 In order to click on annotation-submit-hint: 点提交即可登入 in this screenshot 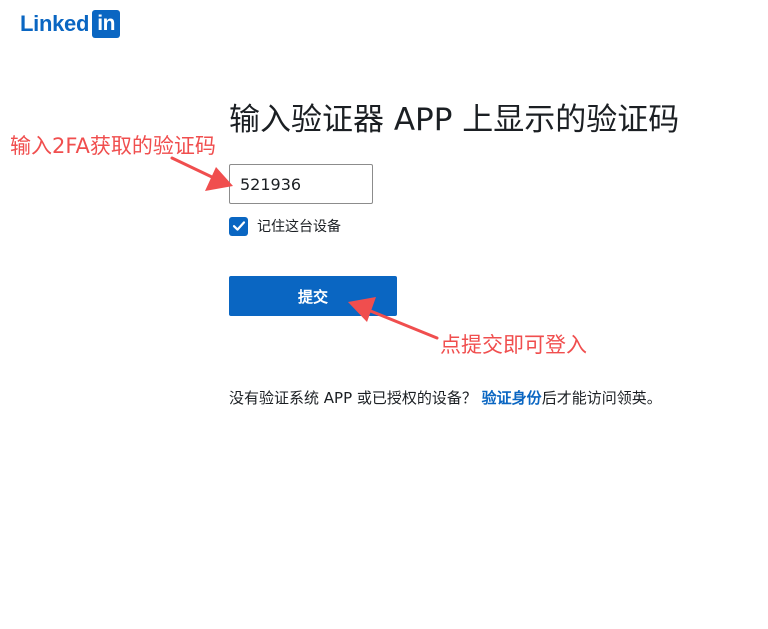, I will do `click(513, 345)`.